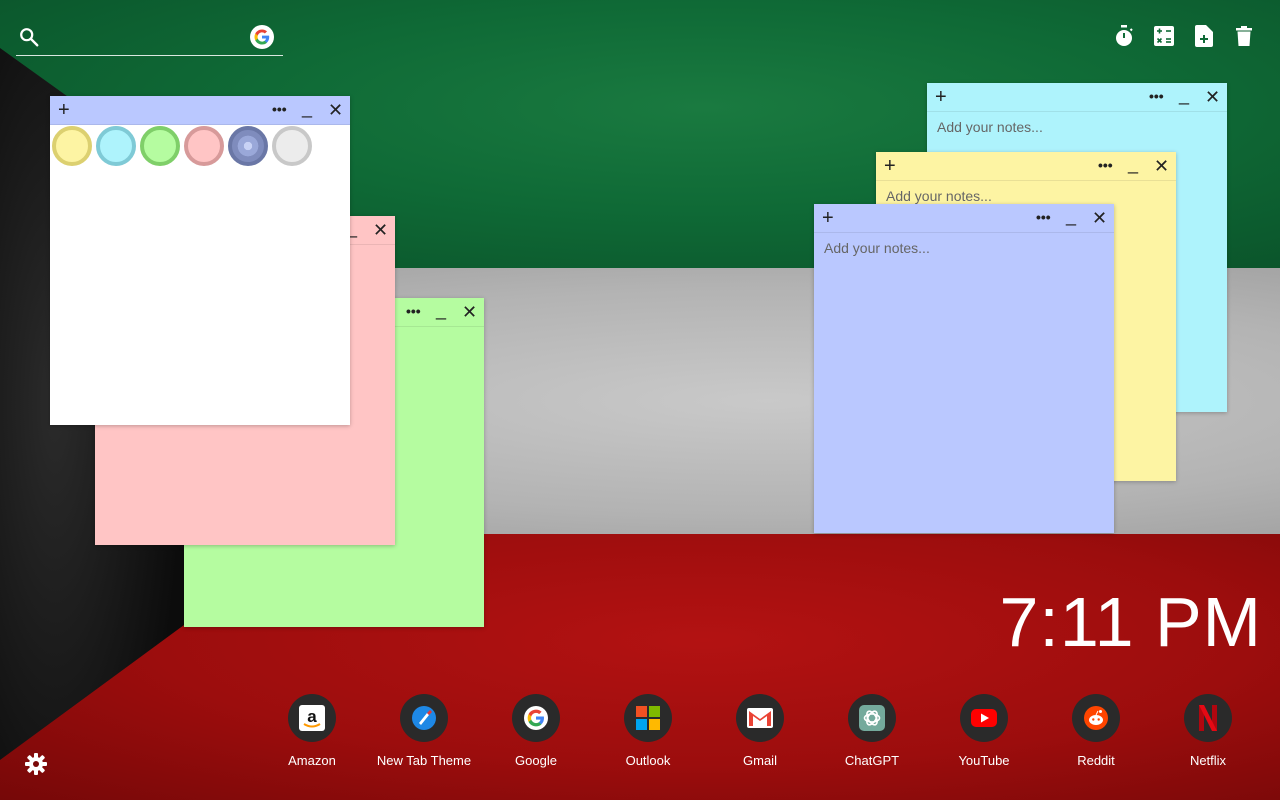 The height and width of the screenshot is (800, 1280). Describe the element at coordinates (182, 146) in the screenshot. I see `color-palette` at that location.